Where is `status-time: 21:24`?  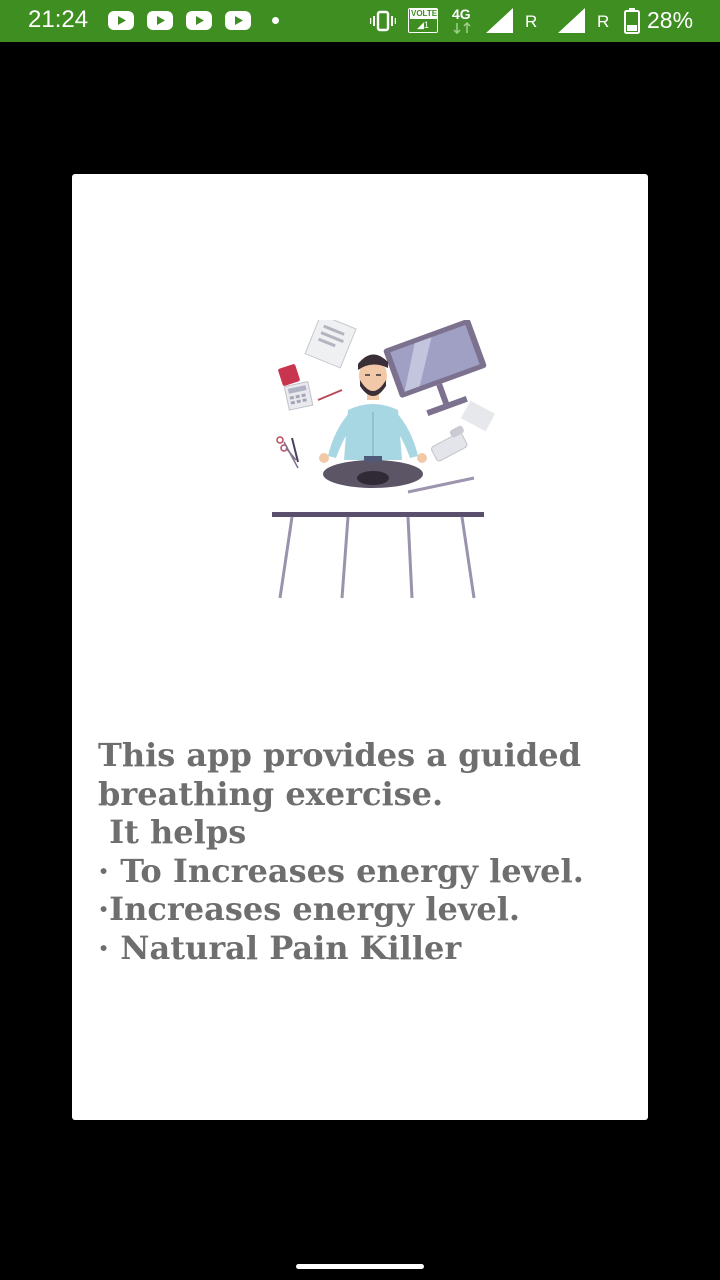
status-time: 21:24 is located at coordinates (58, 19).